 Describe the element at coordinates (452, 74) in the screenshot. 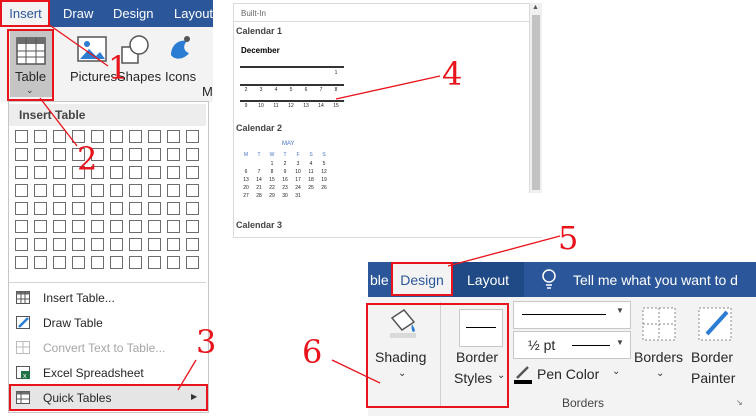

I see `annotation-4: 4` at that location.